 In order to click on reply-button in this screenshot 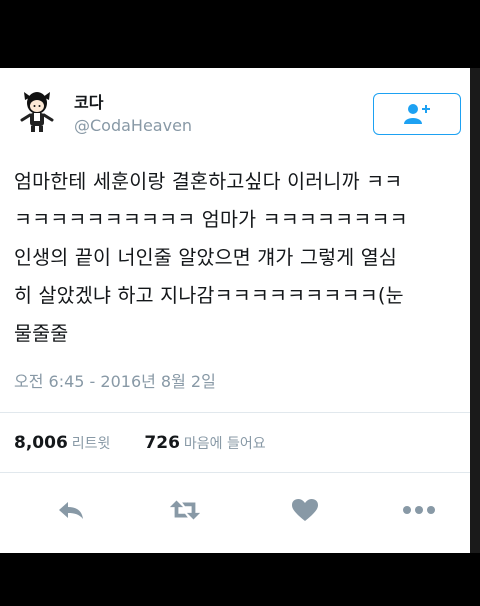, I will do `click(71, 510)`.